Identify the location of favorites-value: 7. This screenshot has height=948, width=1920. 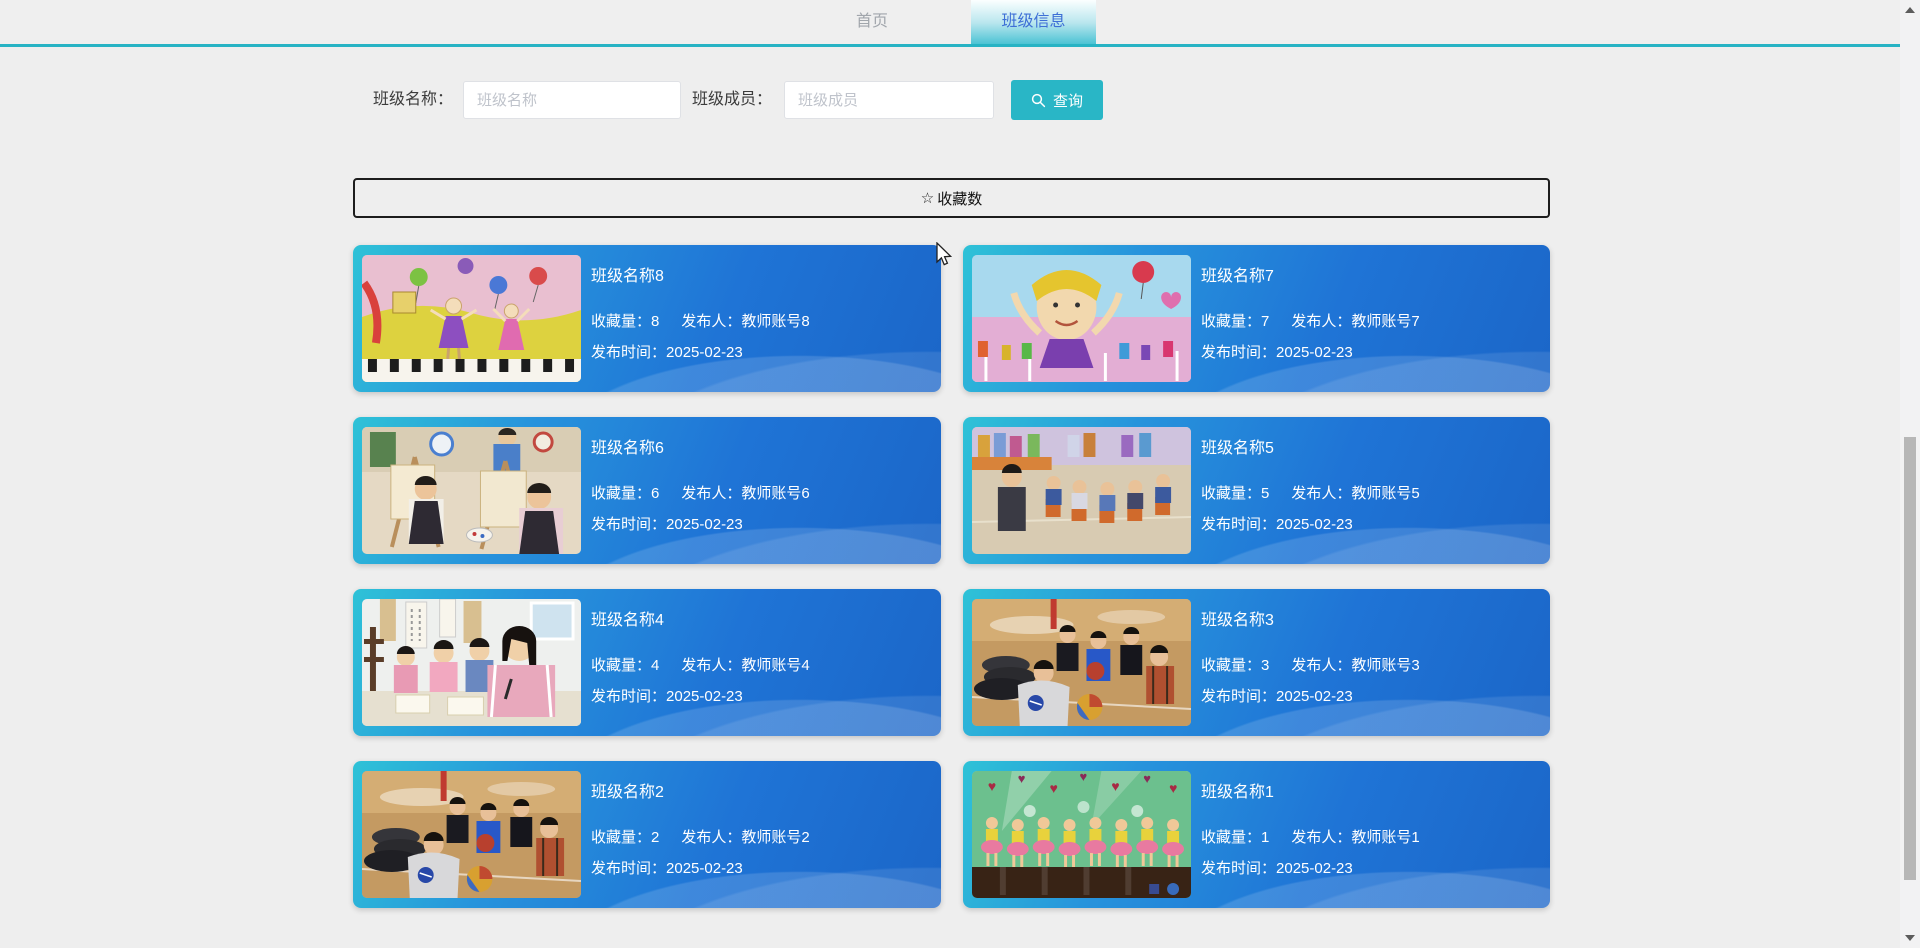
(1265, 321).